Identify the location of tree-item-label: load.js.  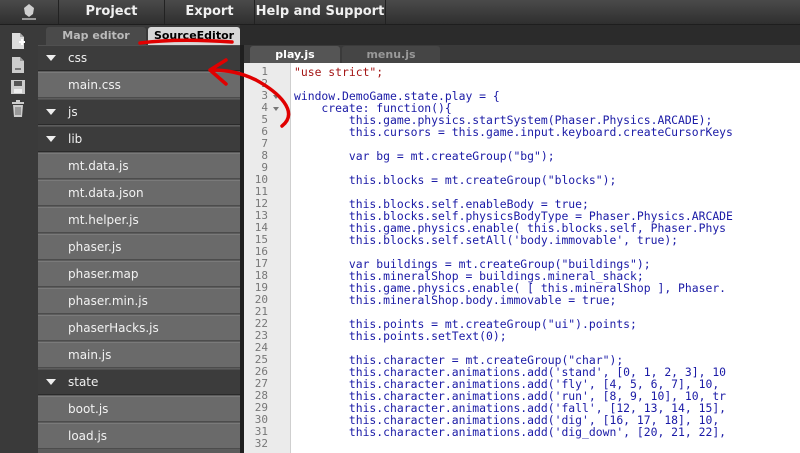
(88, 436).